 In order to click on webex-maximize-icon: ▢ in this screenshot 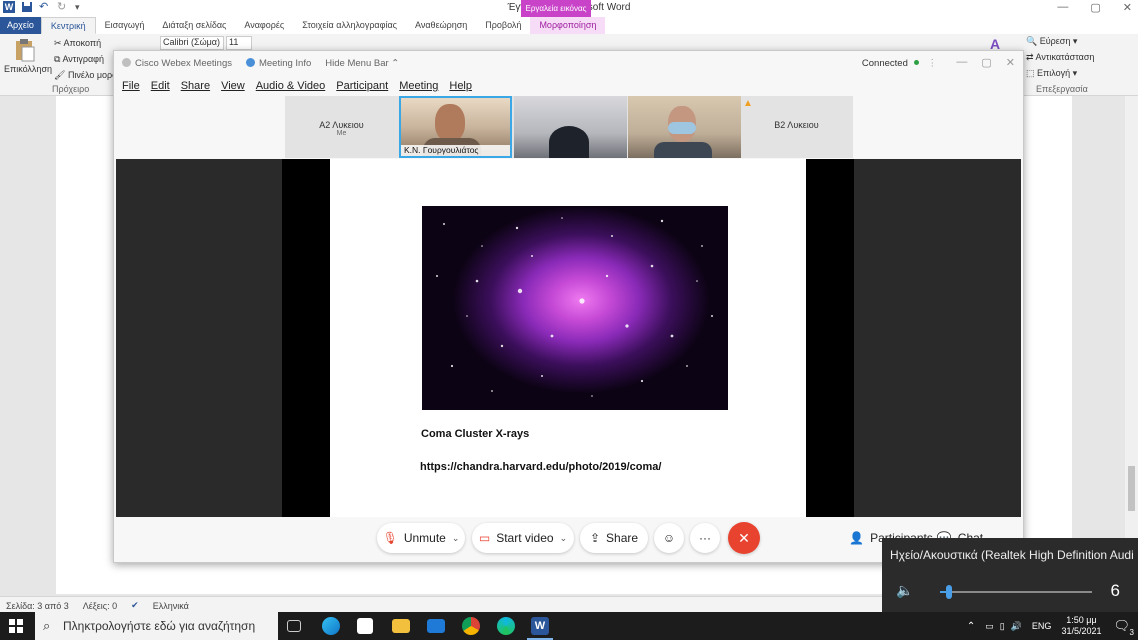, I will do `click(986, 62)`.